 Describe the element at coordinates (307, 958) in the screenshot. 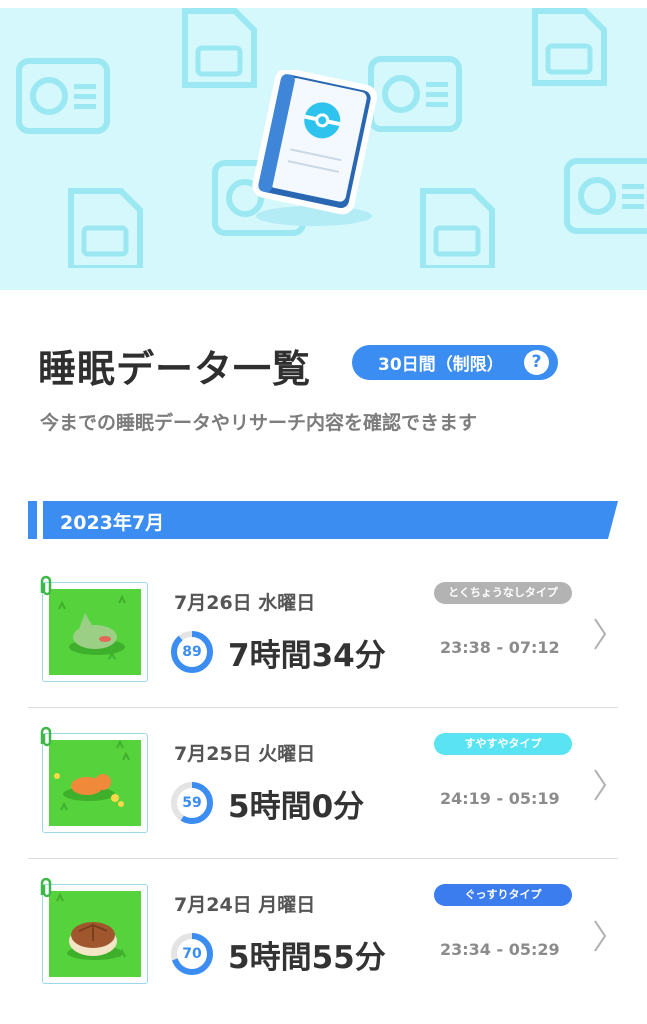

I see `sleep-duration: 5時間55分` at that location.